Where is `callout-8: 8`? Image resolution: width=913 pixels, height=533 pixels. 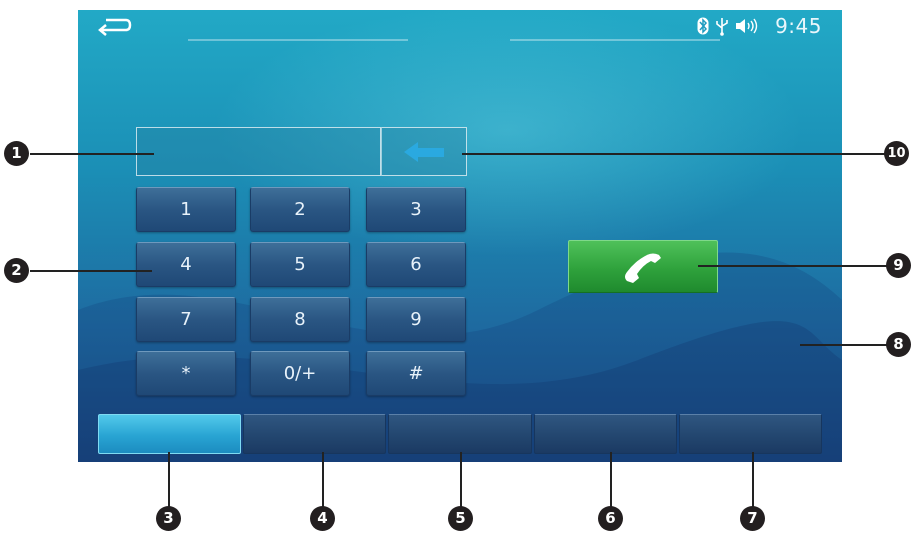 callout-8: 8 is located at coordinates (898, 344).